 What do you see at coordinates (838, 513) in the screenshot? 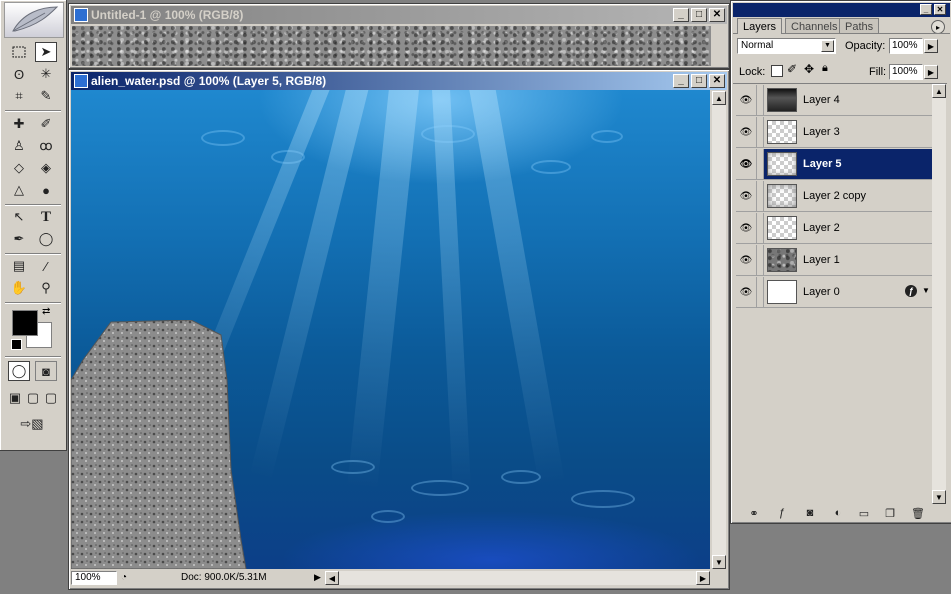
I see `new-adjustment-layer-icon: ◐` at bounding box center [838, 513].